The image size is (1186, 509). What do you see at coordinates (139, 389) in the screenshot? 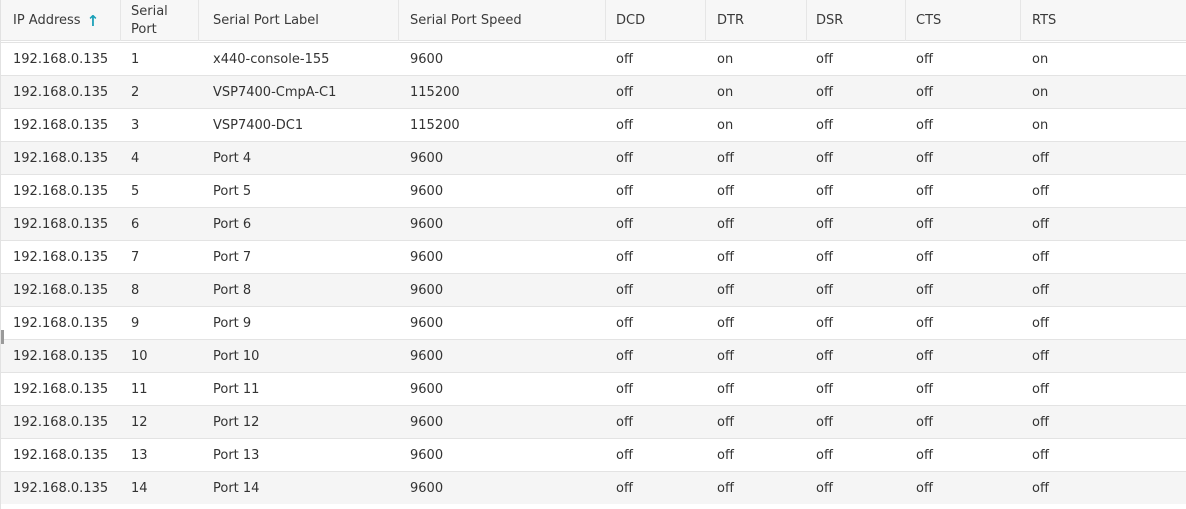
I see `cell-serial-port: 11` at bounding box center [139, 389].